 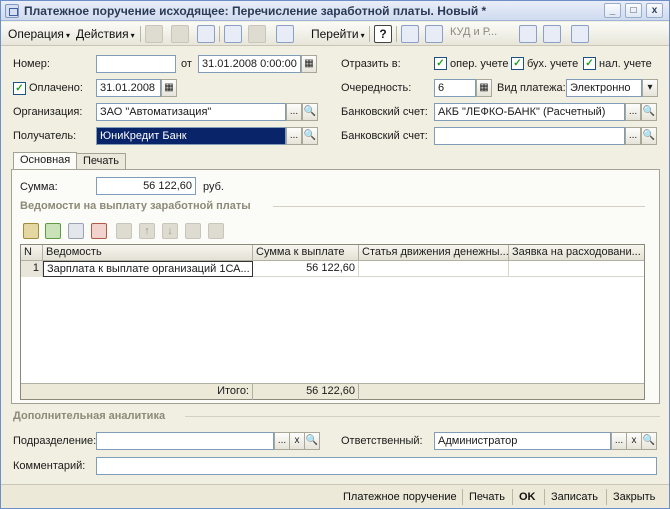 What do you see at coordinates (487, 497) in the screenshot?
I see `print-button: Печать` at bounding box center [487, 497].